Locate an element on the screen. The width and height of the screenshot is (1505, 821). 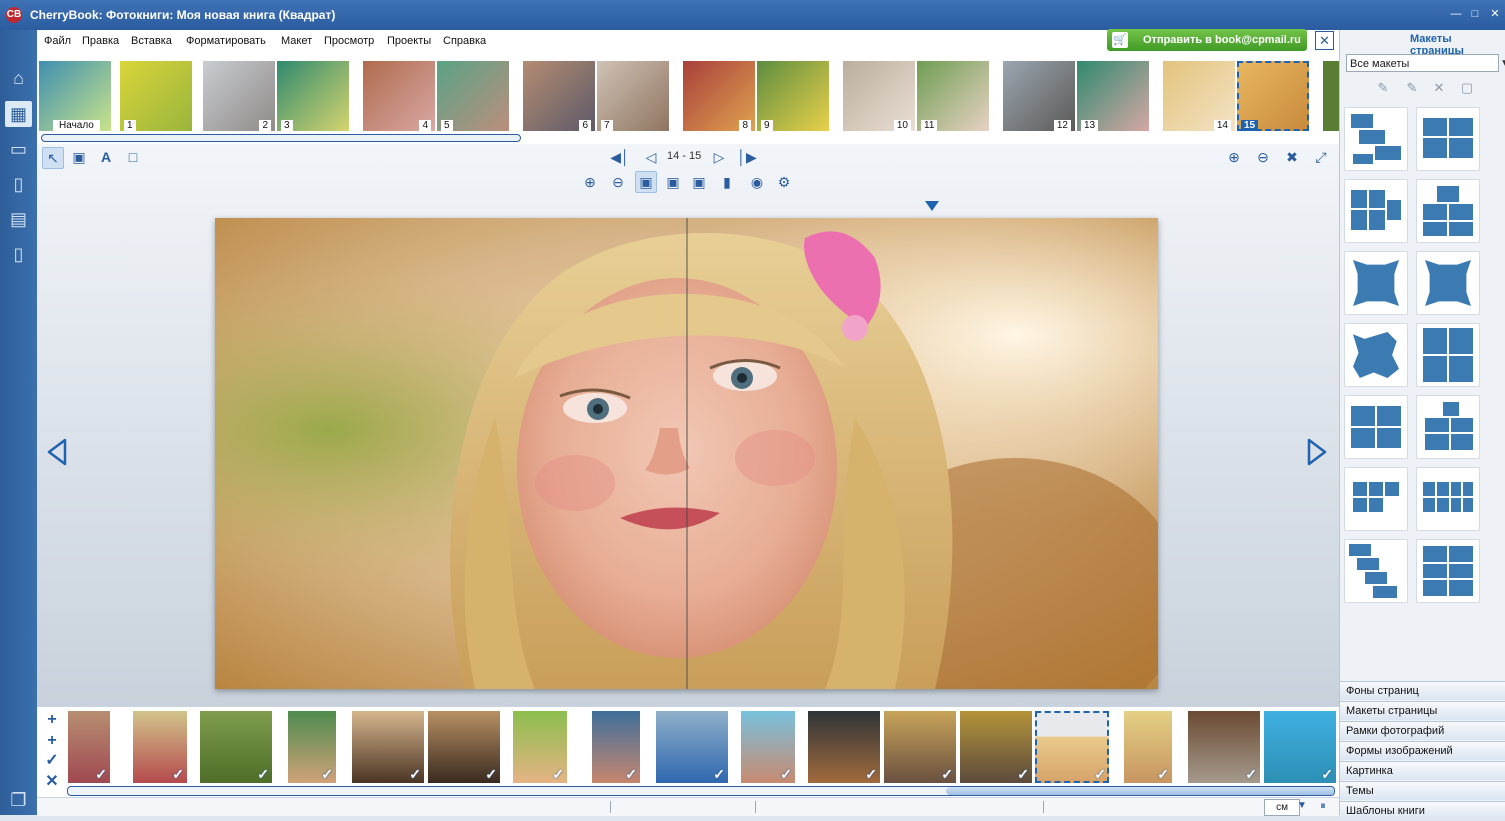
page-thumb: 5 is located at coordinates (473, 96).